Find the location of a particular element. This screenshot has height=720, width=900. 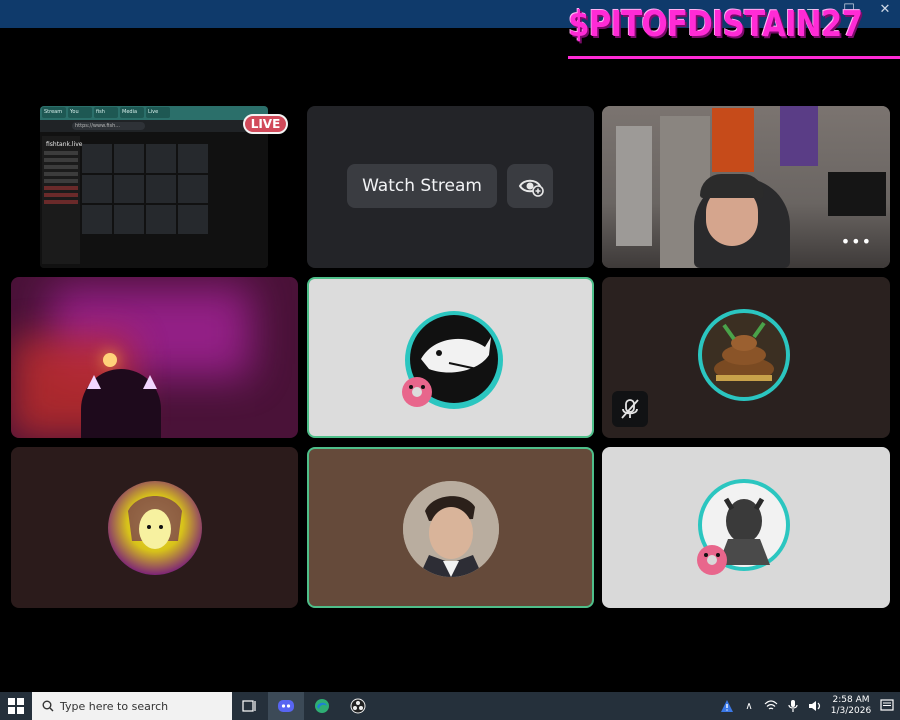

clock-date: 1/3/2026 is located at coordinates (851, 711).